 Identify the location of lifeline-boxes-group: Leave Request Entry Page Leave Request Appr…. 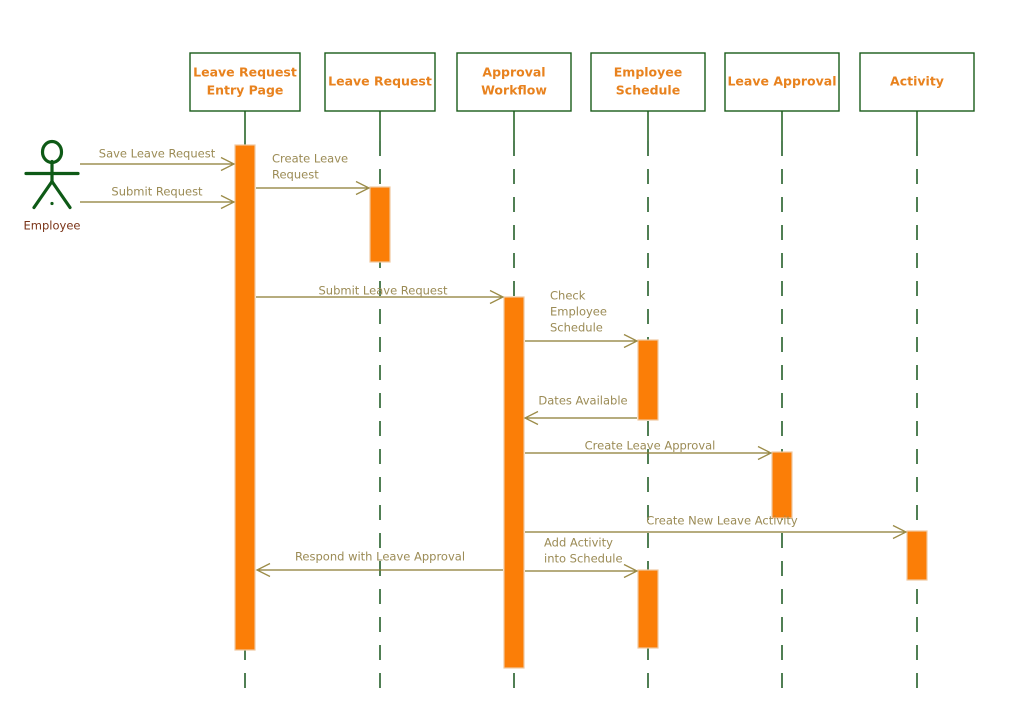
(582, 82).